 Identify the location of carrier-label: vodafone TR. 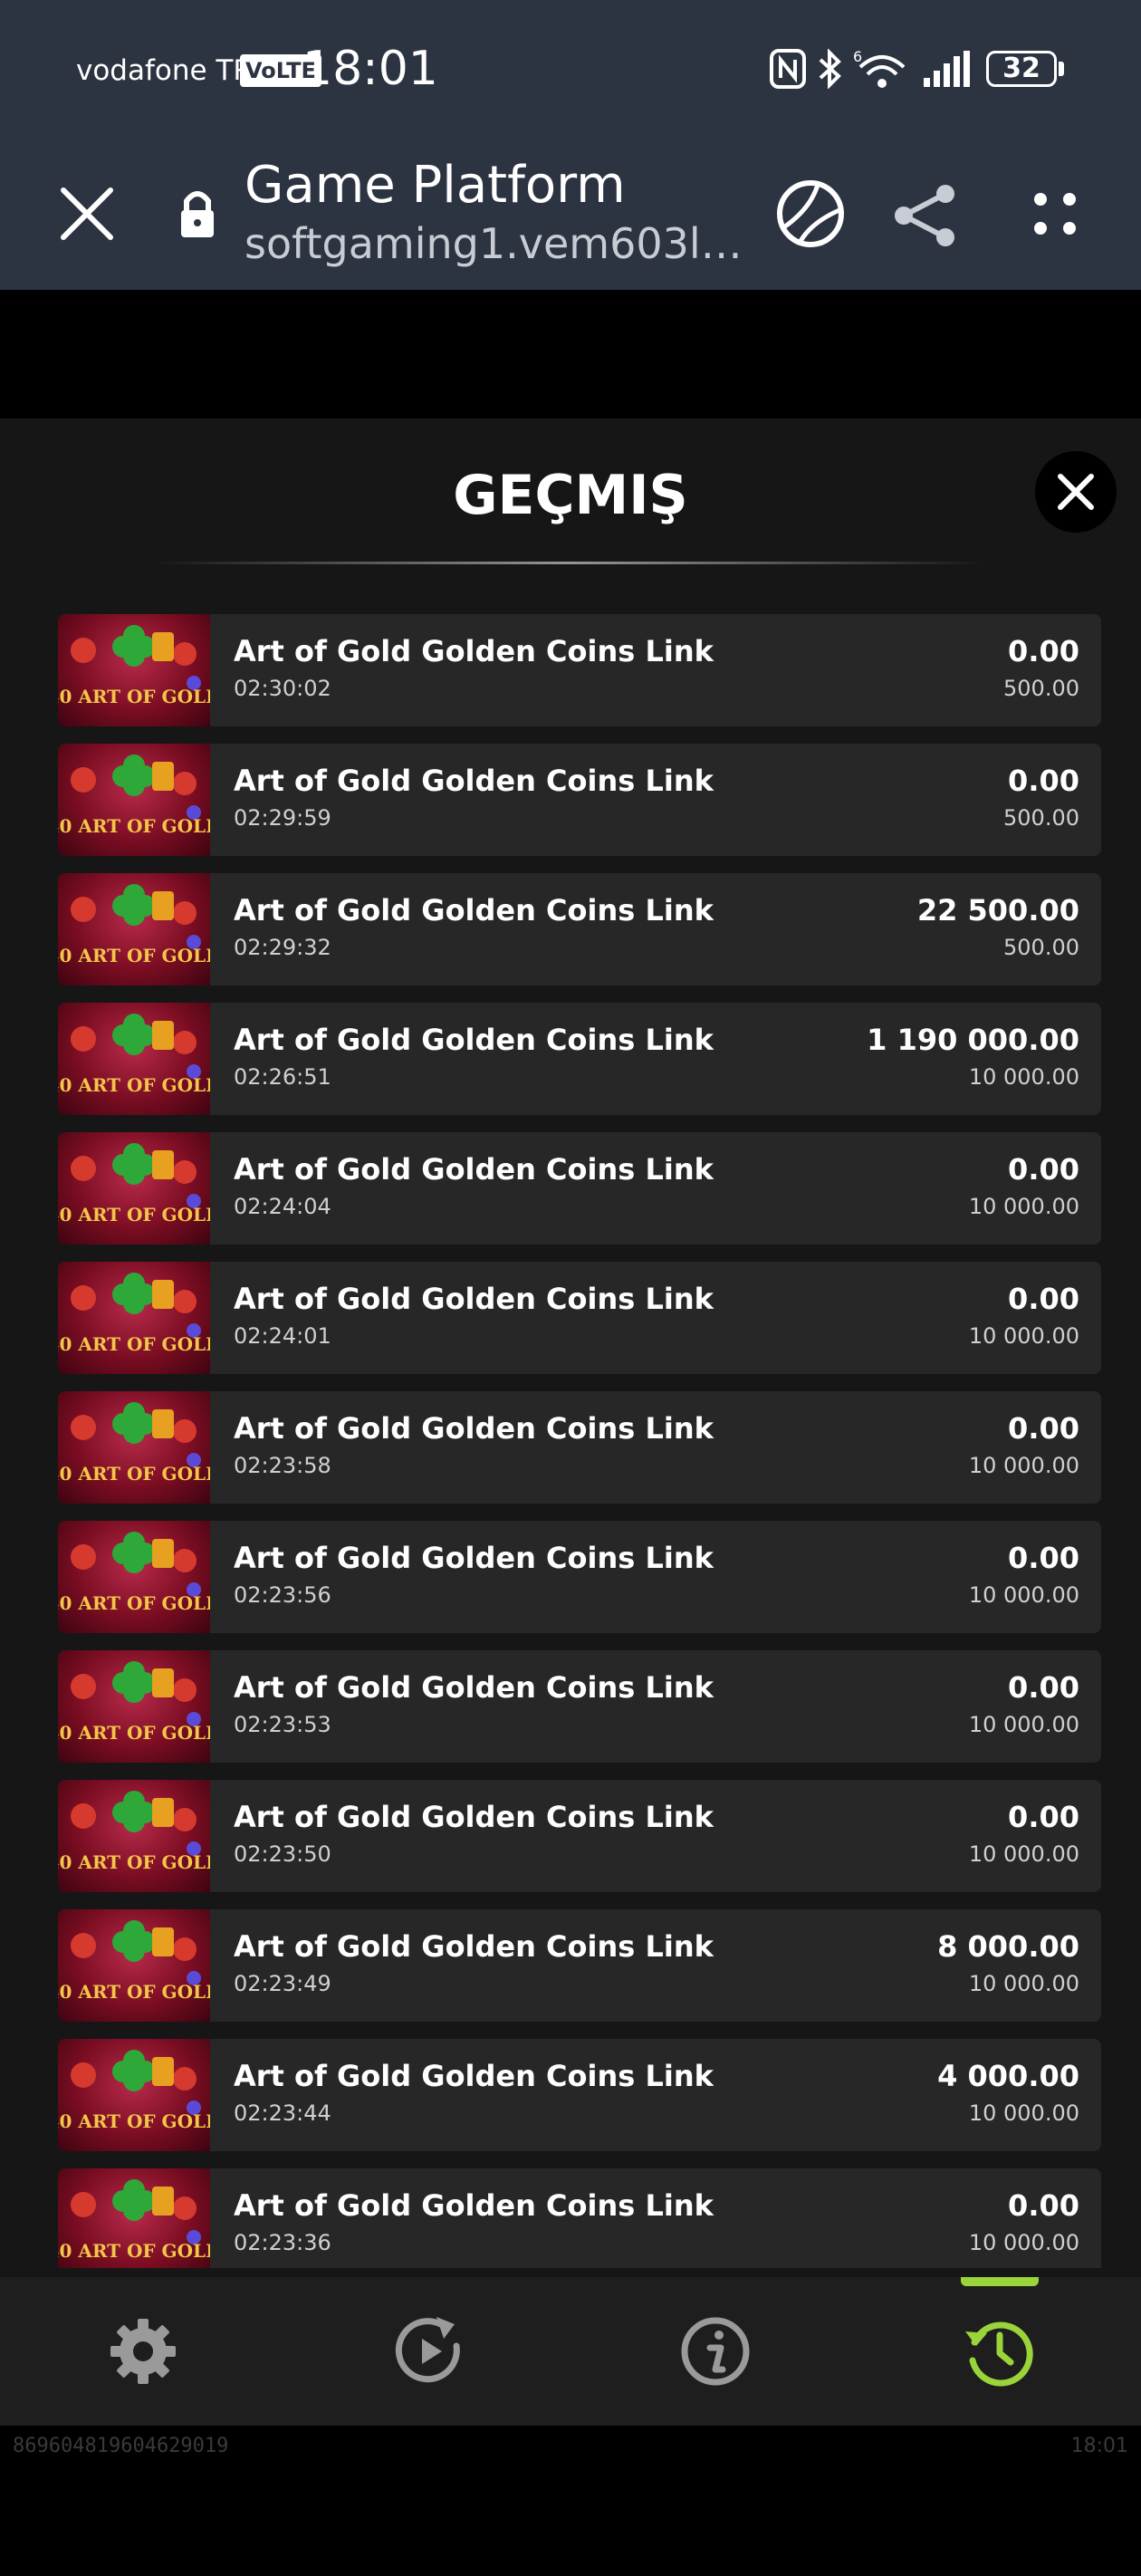
(164, 70).